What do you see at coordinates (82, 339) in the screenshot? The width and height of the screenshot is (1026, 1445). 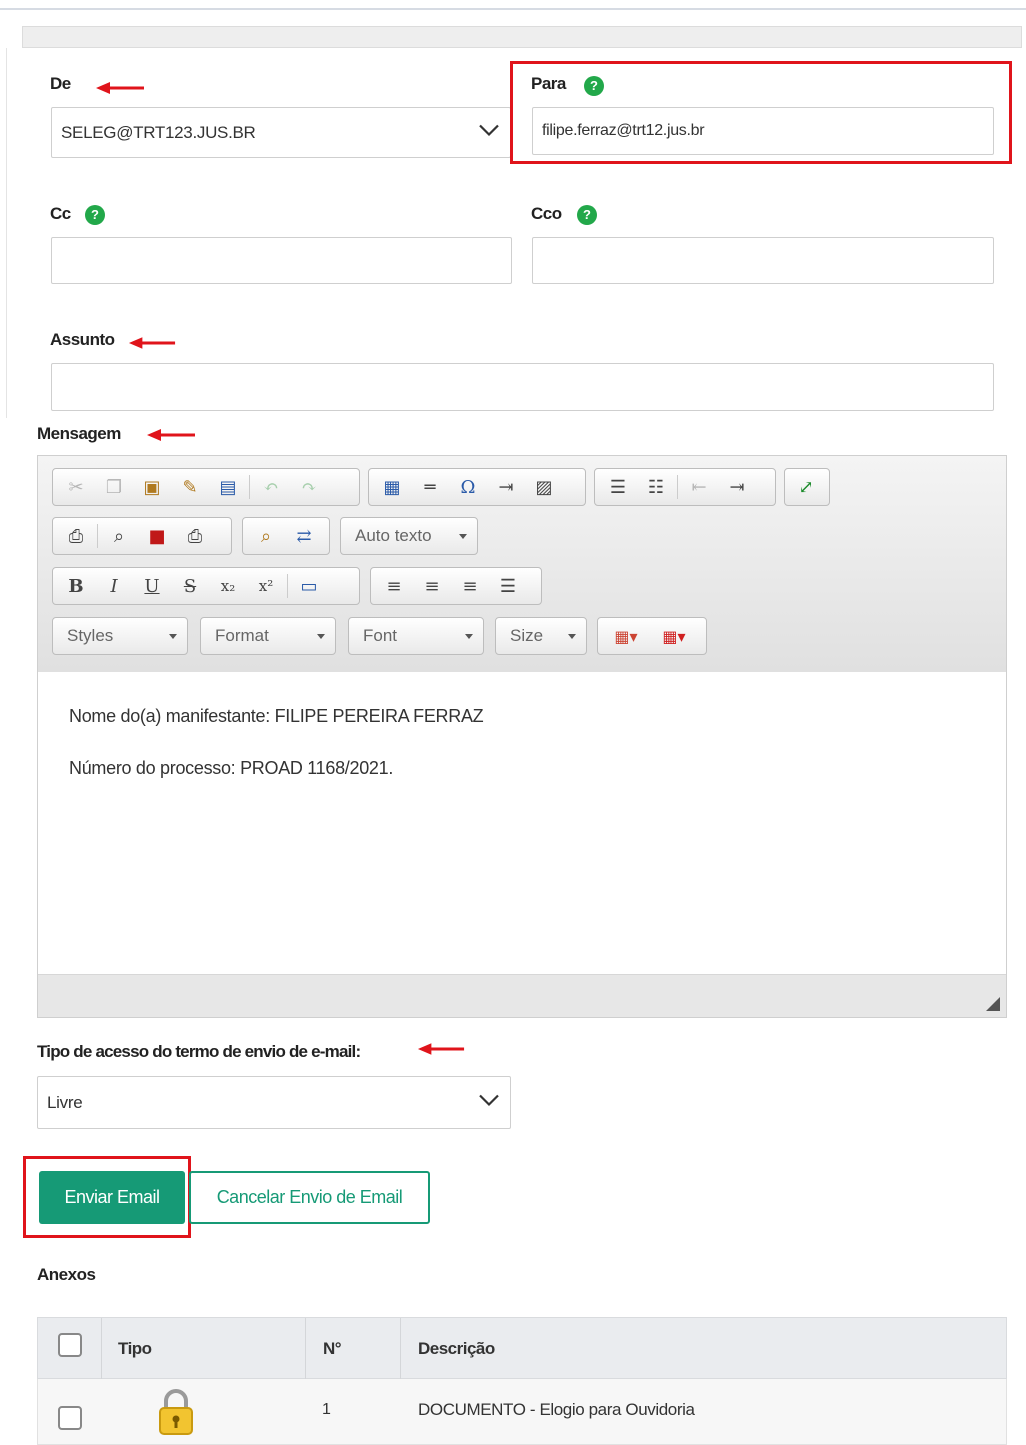 I see `subject-label: Assunto` at bounding box center [82, 339].